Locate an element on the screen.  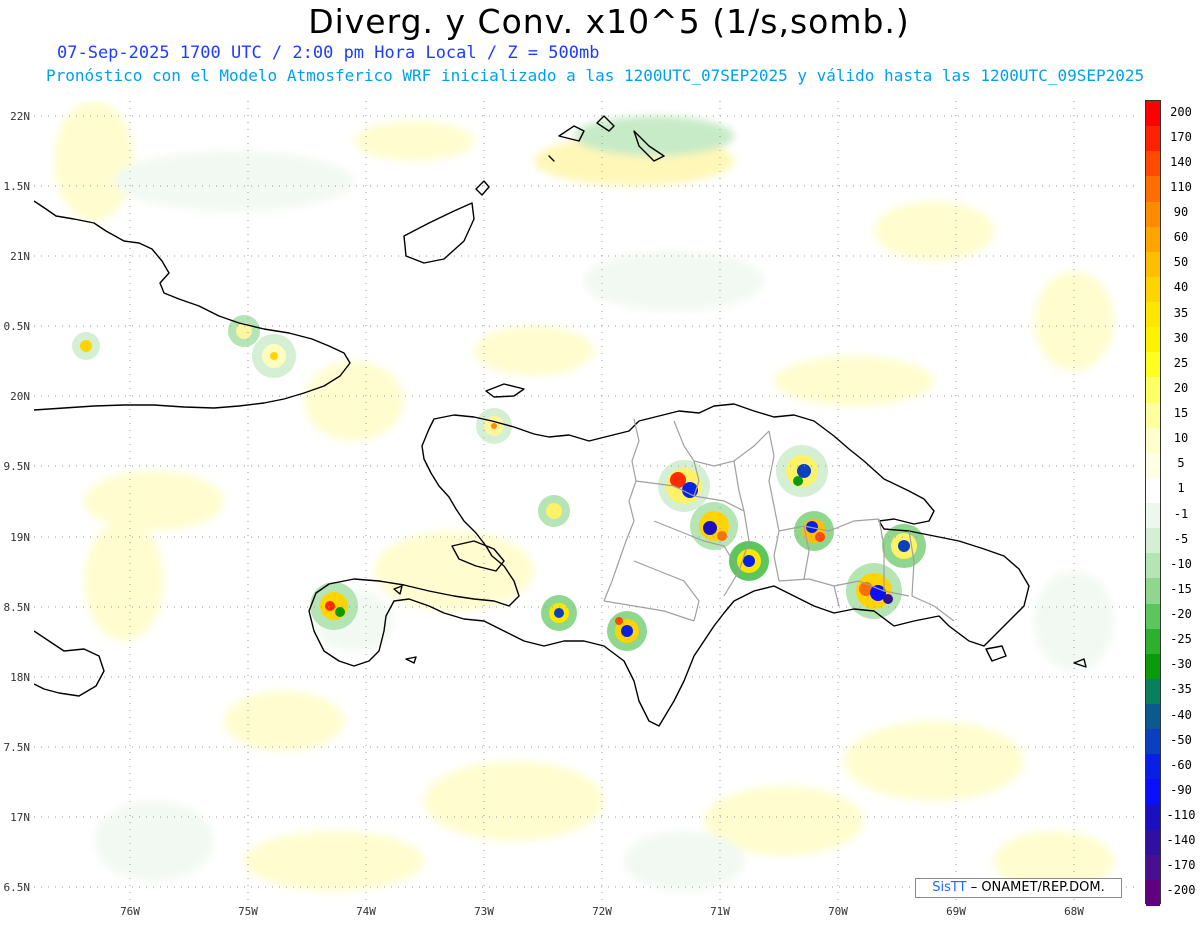
lon-label: 68W is located at coordinates (1074, 911).